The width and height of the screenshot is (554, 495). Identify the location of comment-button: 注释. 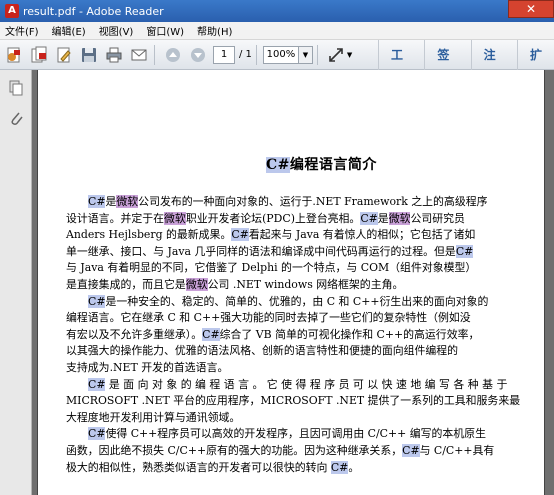
(493, 66).